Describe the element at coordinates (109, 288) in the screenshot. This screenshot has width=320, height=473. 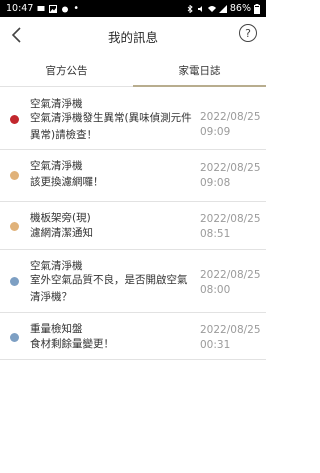
I see `message-text: 室外空氣品質不良，是否開啟空氣清淨機？` at that location.